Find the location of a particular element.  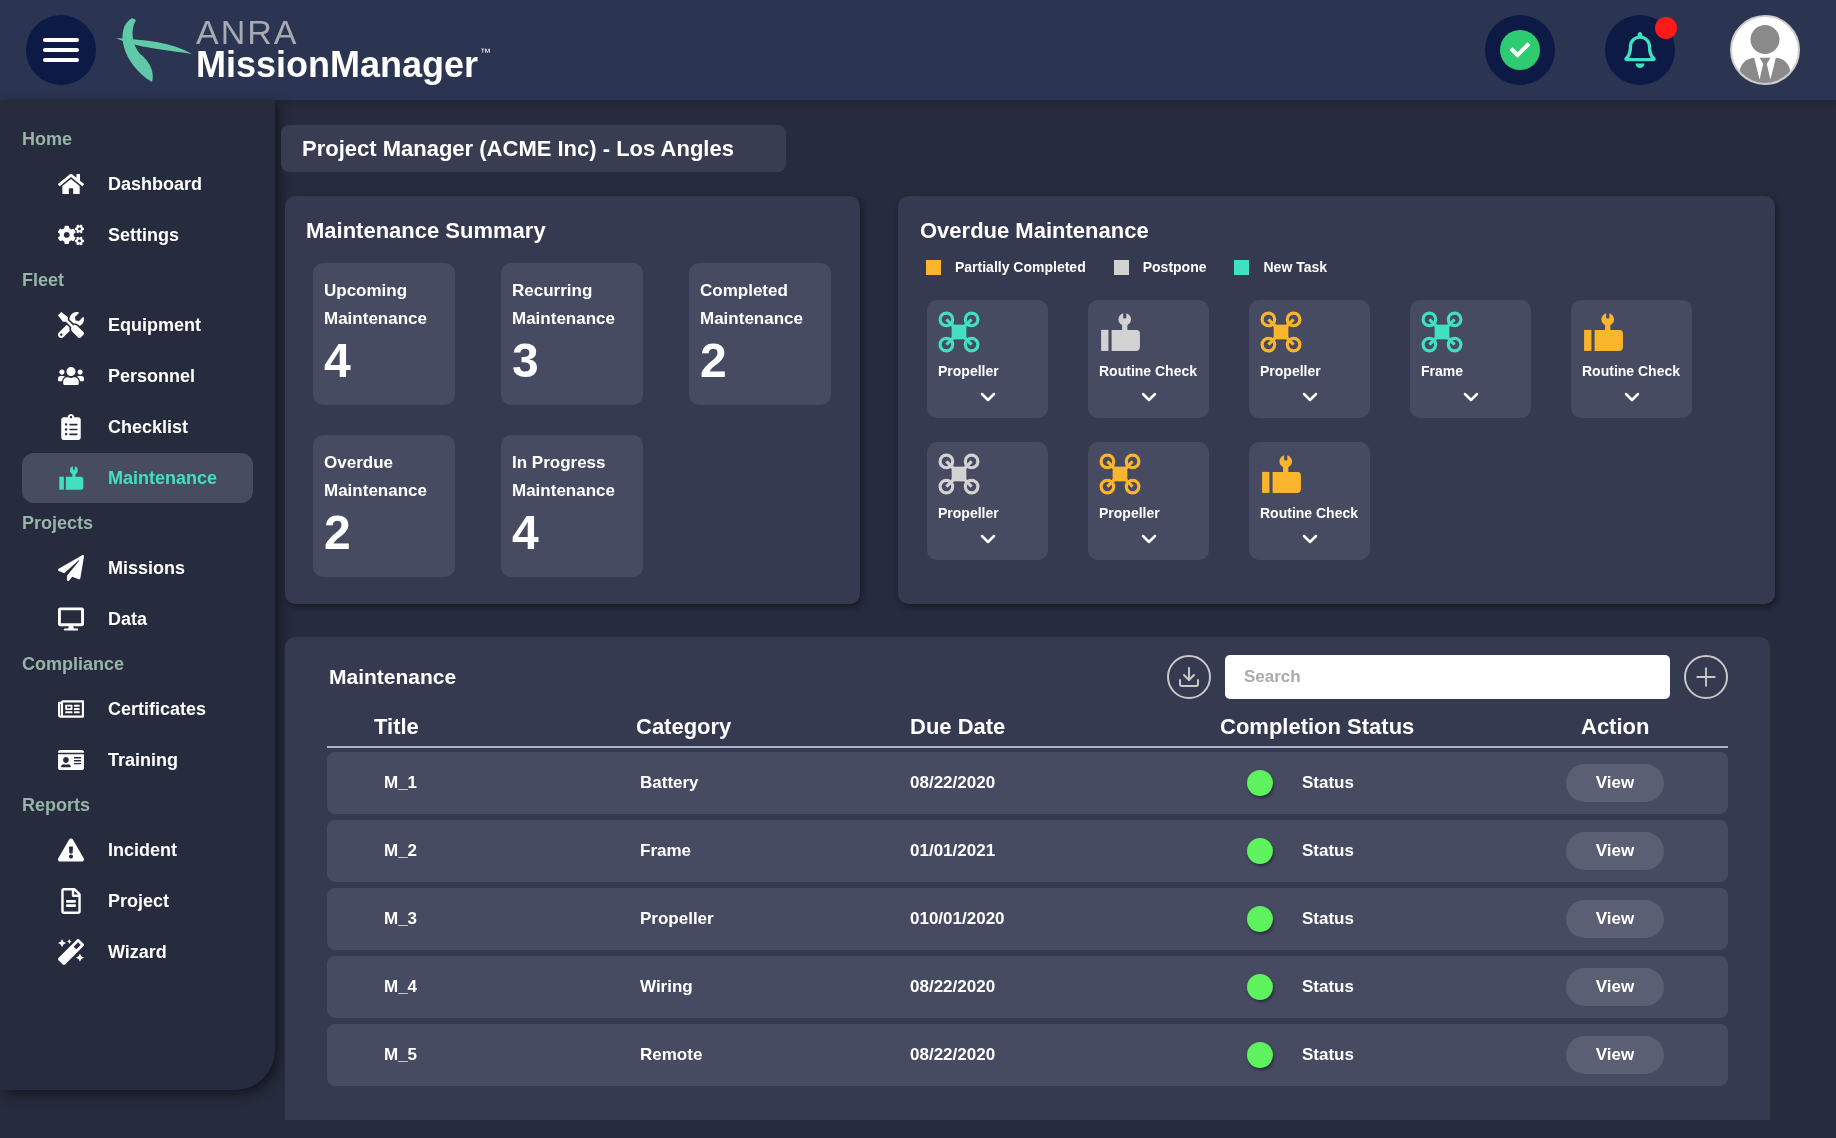

sidebar-item: Certificates is located at coordinates (137, 709).